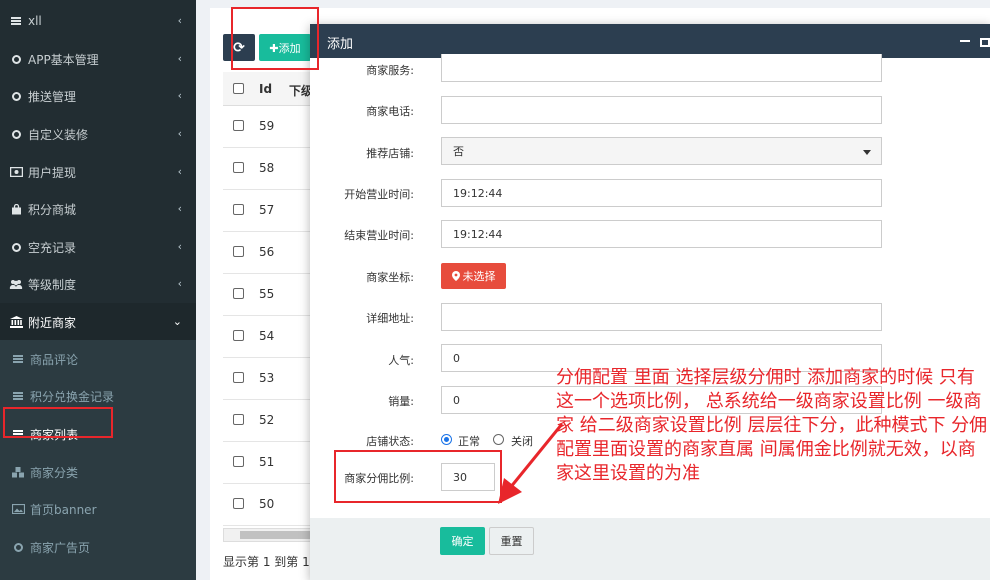 The height and width of the screenshot is (580, 990). I want to click on confirm-button: 确定, so click(462, 541).